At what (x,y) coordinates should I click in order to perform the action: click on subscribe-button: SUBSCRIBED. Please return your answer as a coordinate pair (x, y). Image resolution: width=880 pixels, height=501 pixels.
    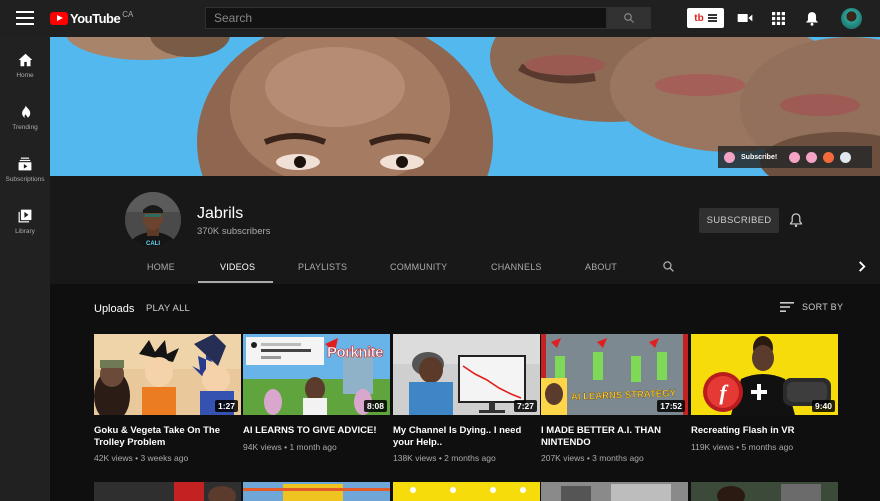
    Looking at the image, I should click on (739, 220).